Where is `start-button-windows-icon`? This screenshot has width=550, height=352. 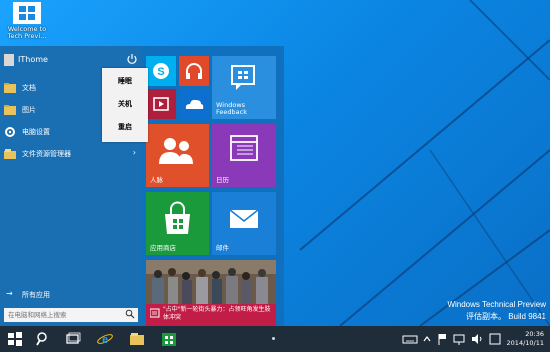 start-button-windows-icon is located at coordinates (15, 339).